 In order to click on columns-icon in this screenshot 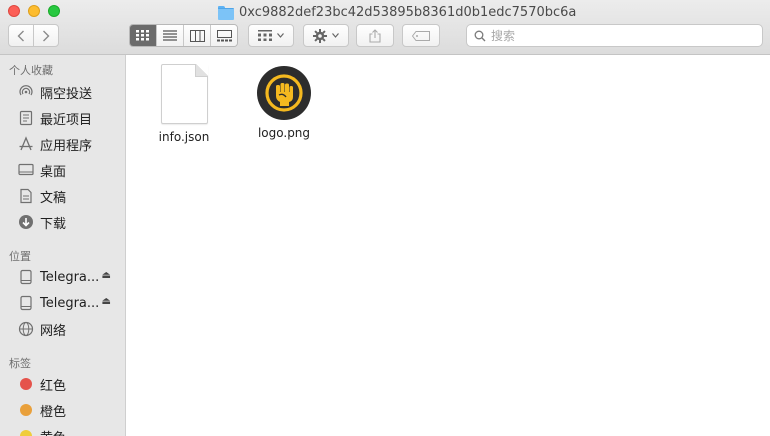, I will do `click(197, 35)`.